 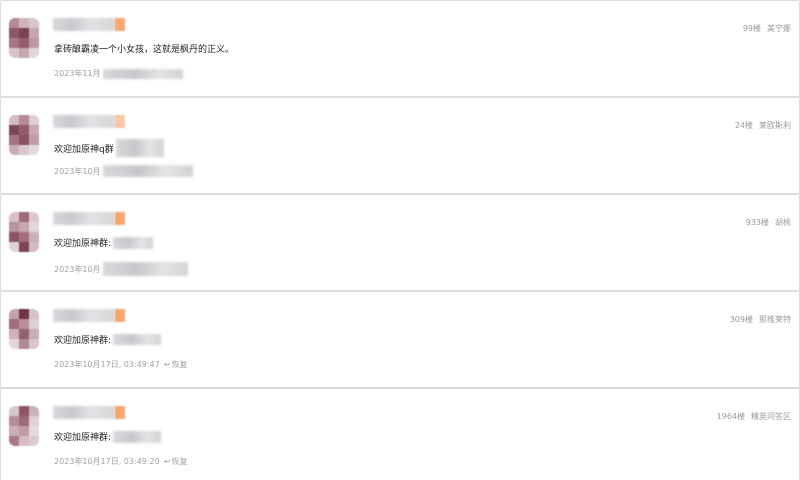 What do you see at coordinates (775, 319) in the screenshot?
I see `location-label: 那维莱特` at bounding box center [775, 319].